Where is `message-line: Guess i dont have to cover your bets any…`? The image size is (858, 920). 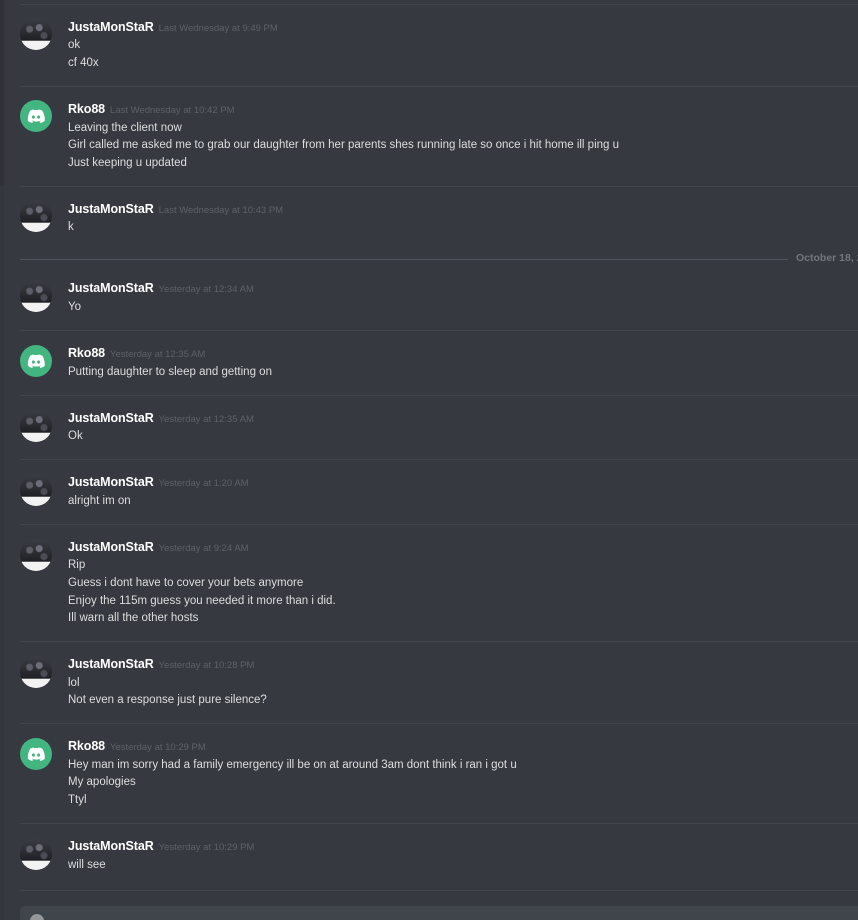 message-line: Guess i dont have to cover your bets any… is located at coordinates (186, 583).